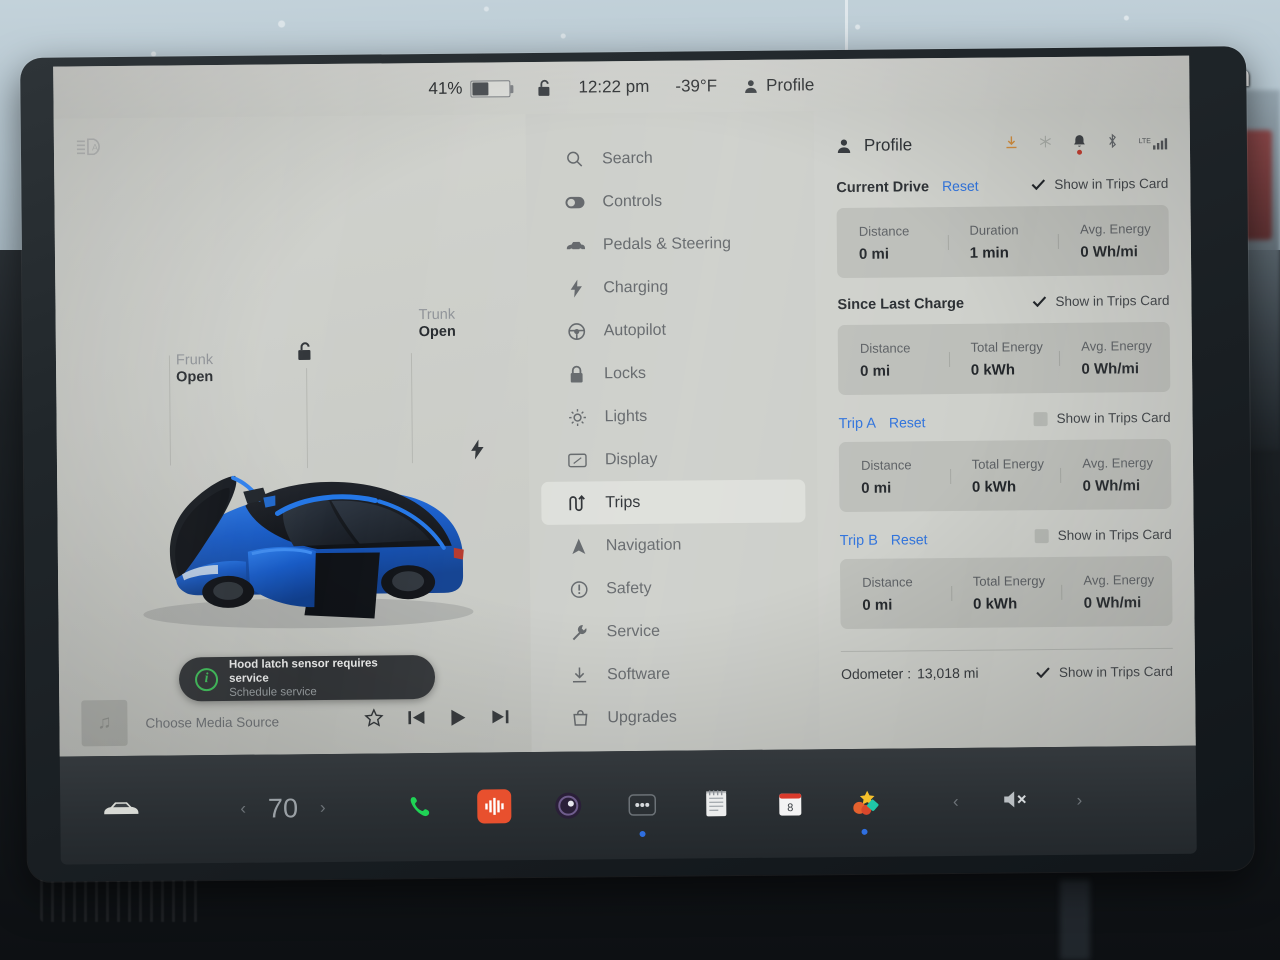  I want to click on sidebar-item-label: Autopilot, so click(635, 330).